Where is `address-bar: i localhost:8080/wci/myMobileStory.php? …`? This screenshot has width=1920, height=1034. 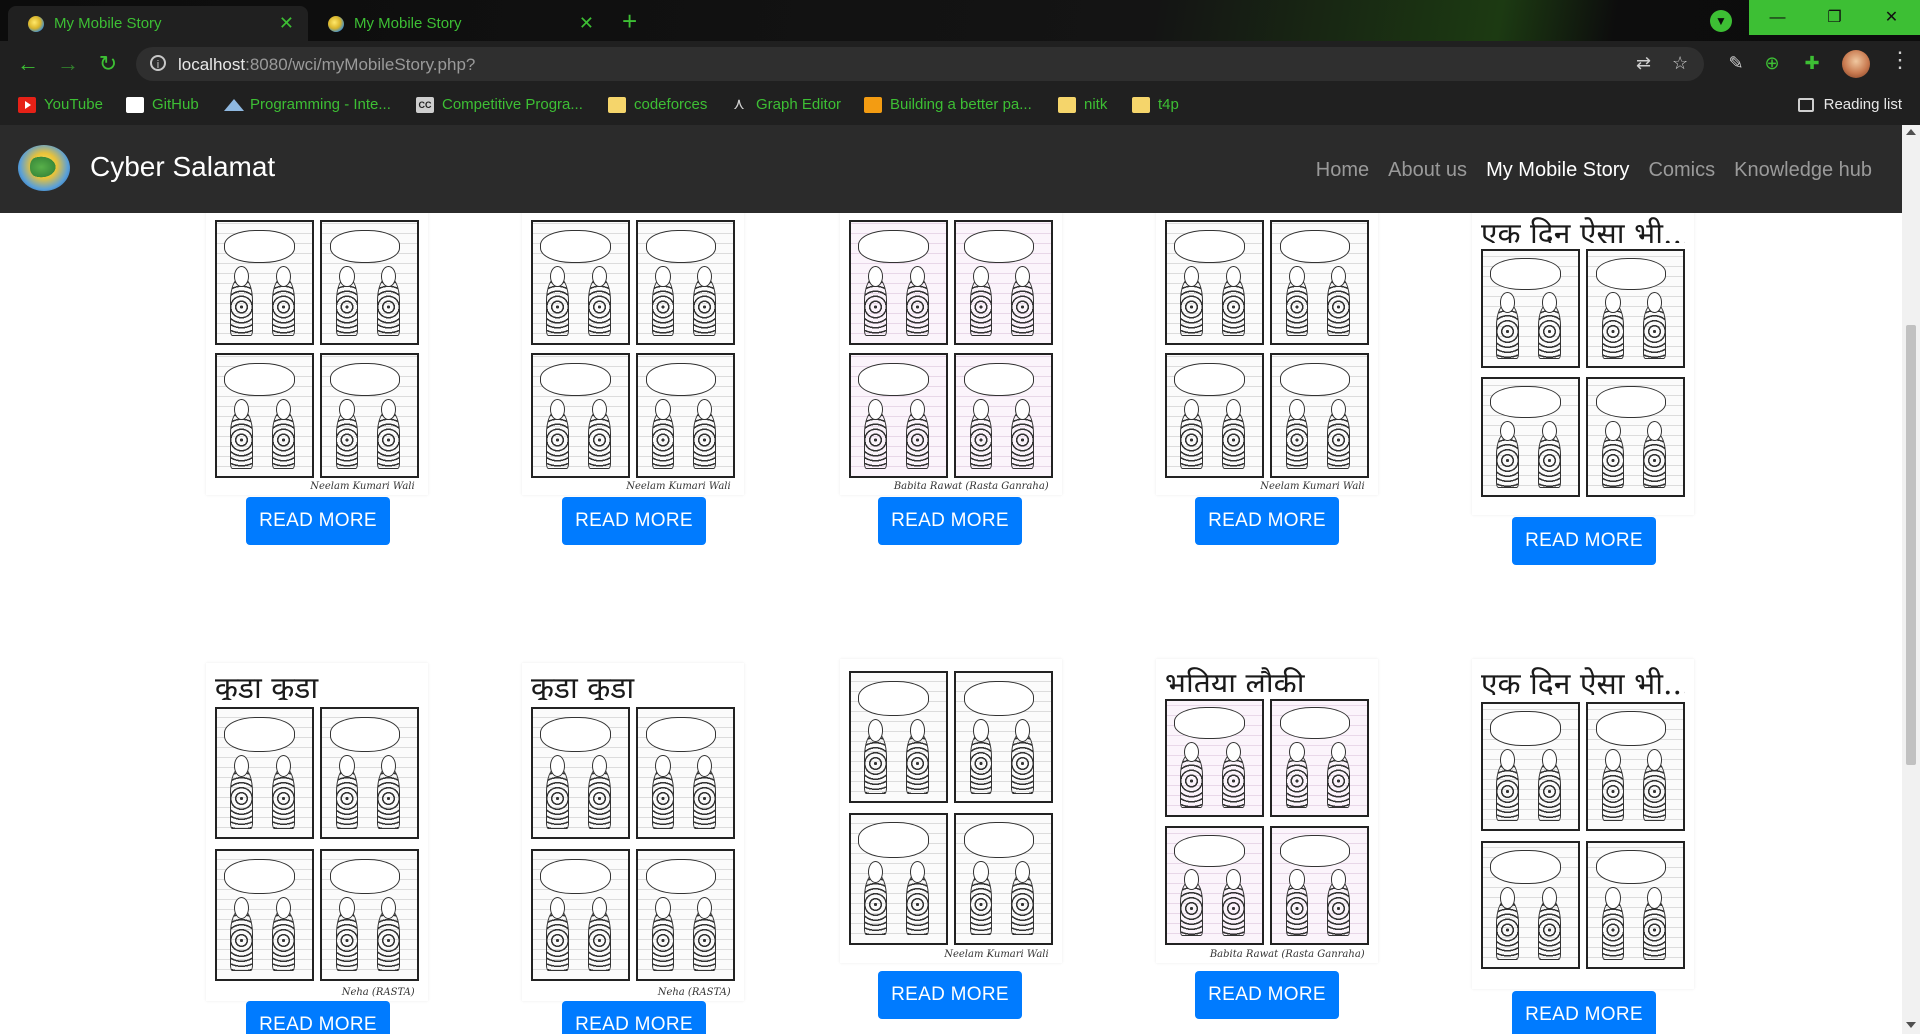
address-bar: i localhost:8080/wci/myMobileStory.php? … is located at coordinates (920, 64).